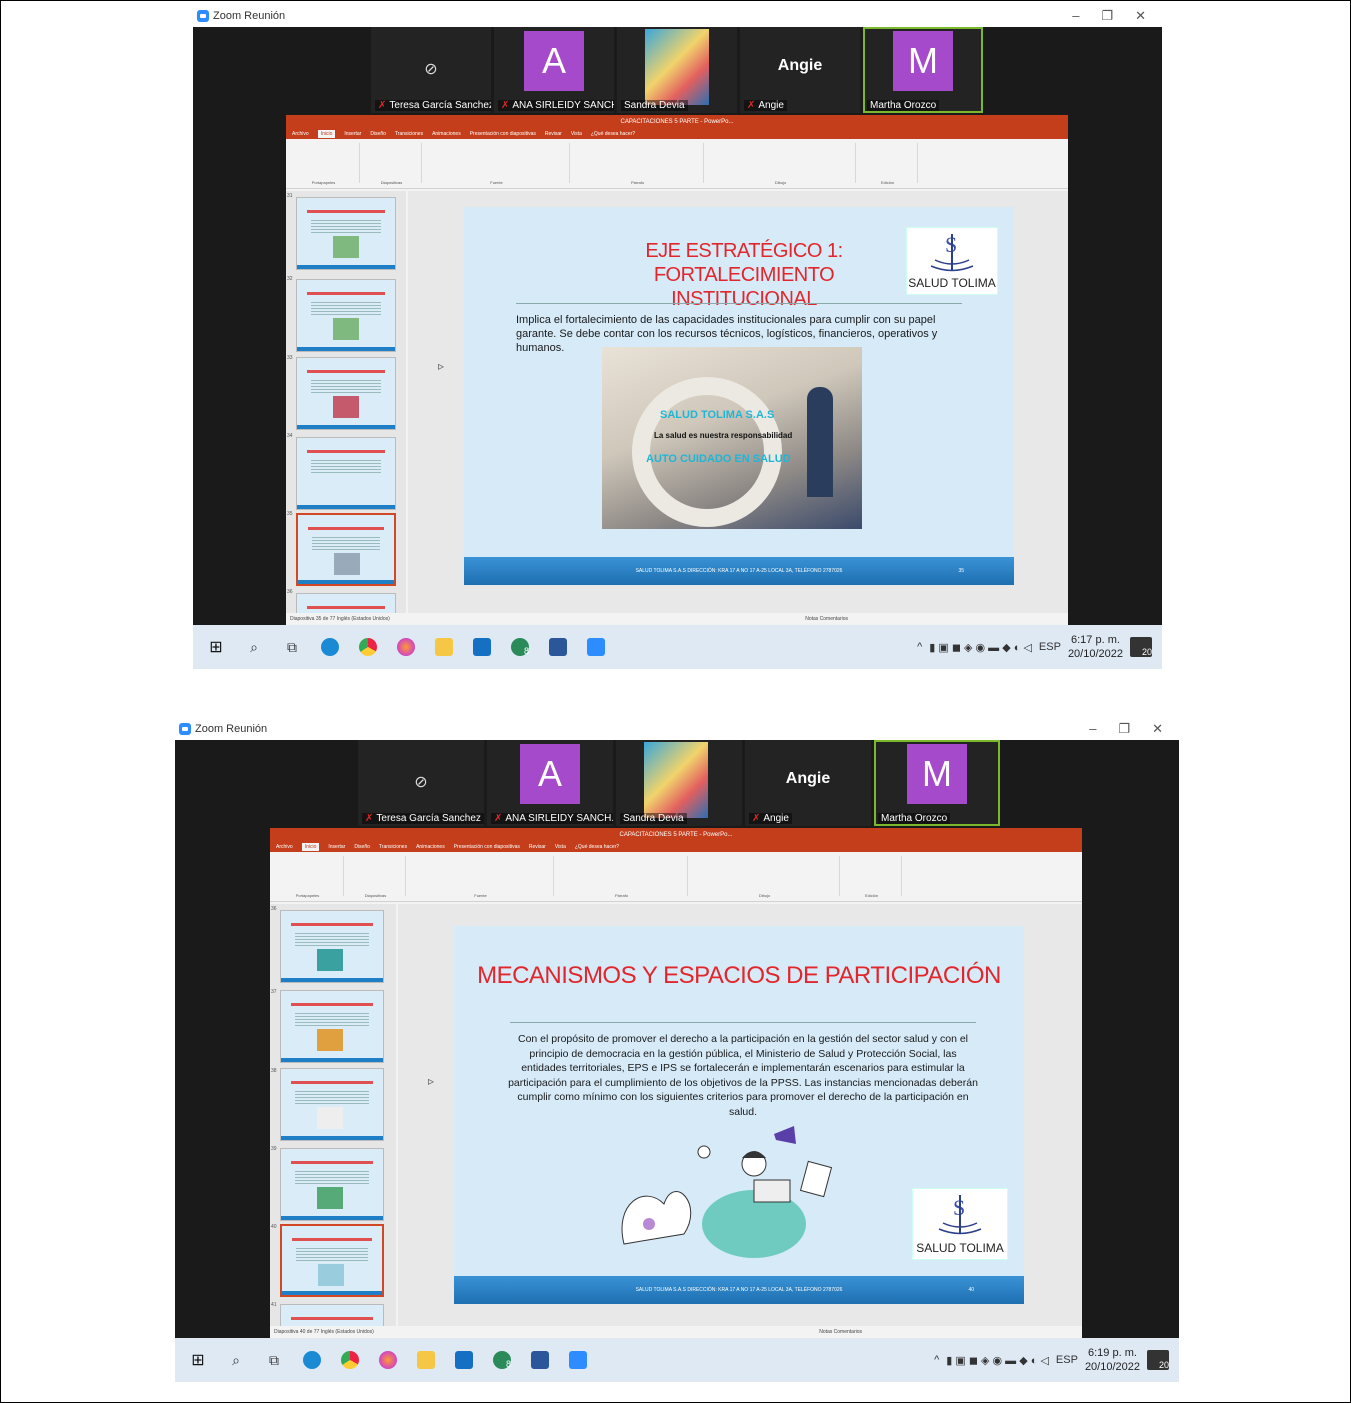 Image resolution: width=1351 pixels, height=1403 pixels. I want to click on slide-thumbnails-pane: 31 32 33 34 35 36, so click(346, 408).